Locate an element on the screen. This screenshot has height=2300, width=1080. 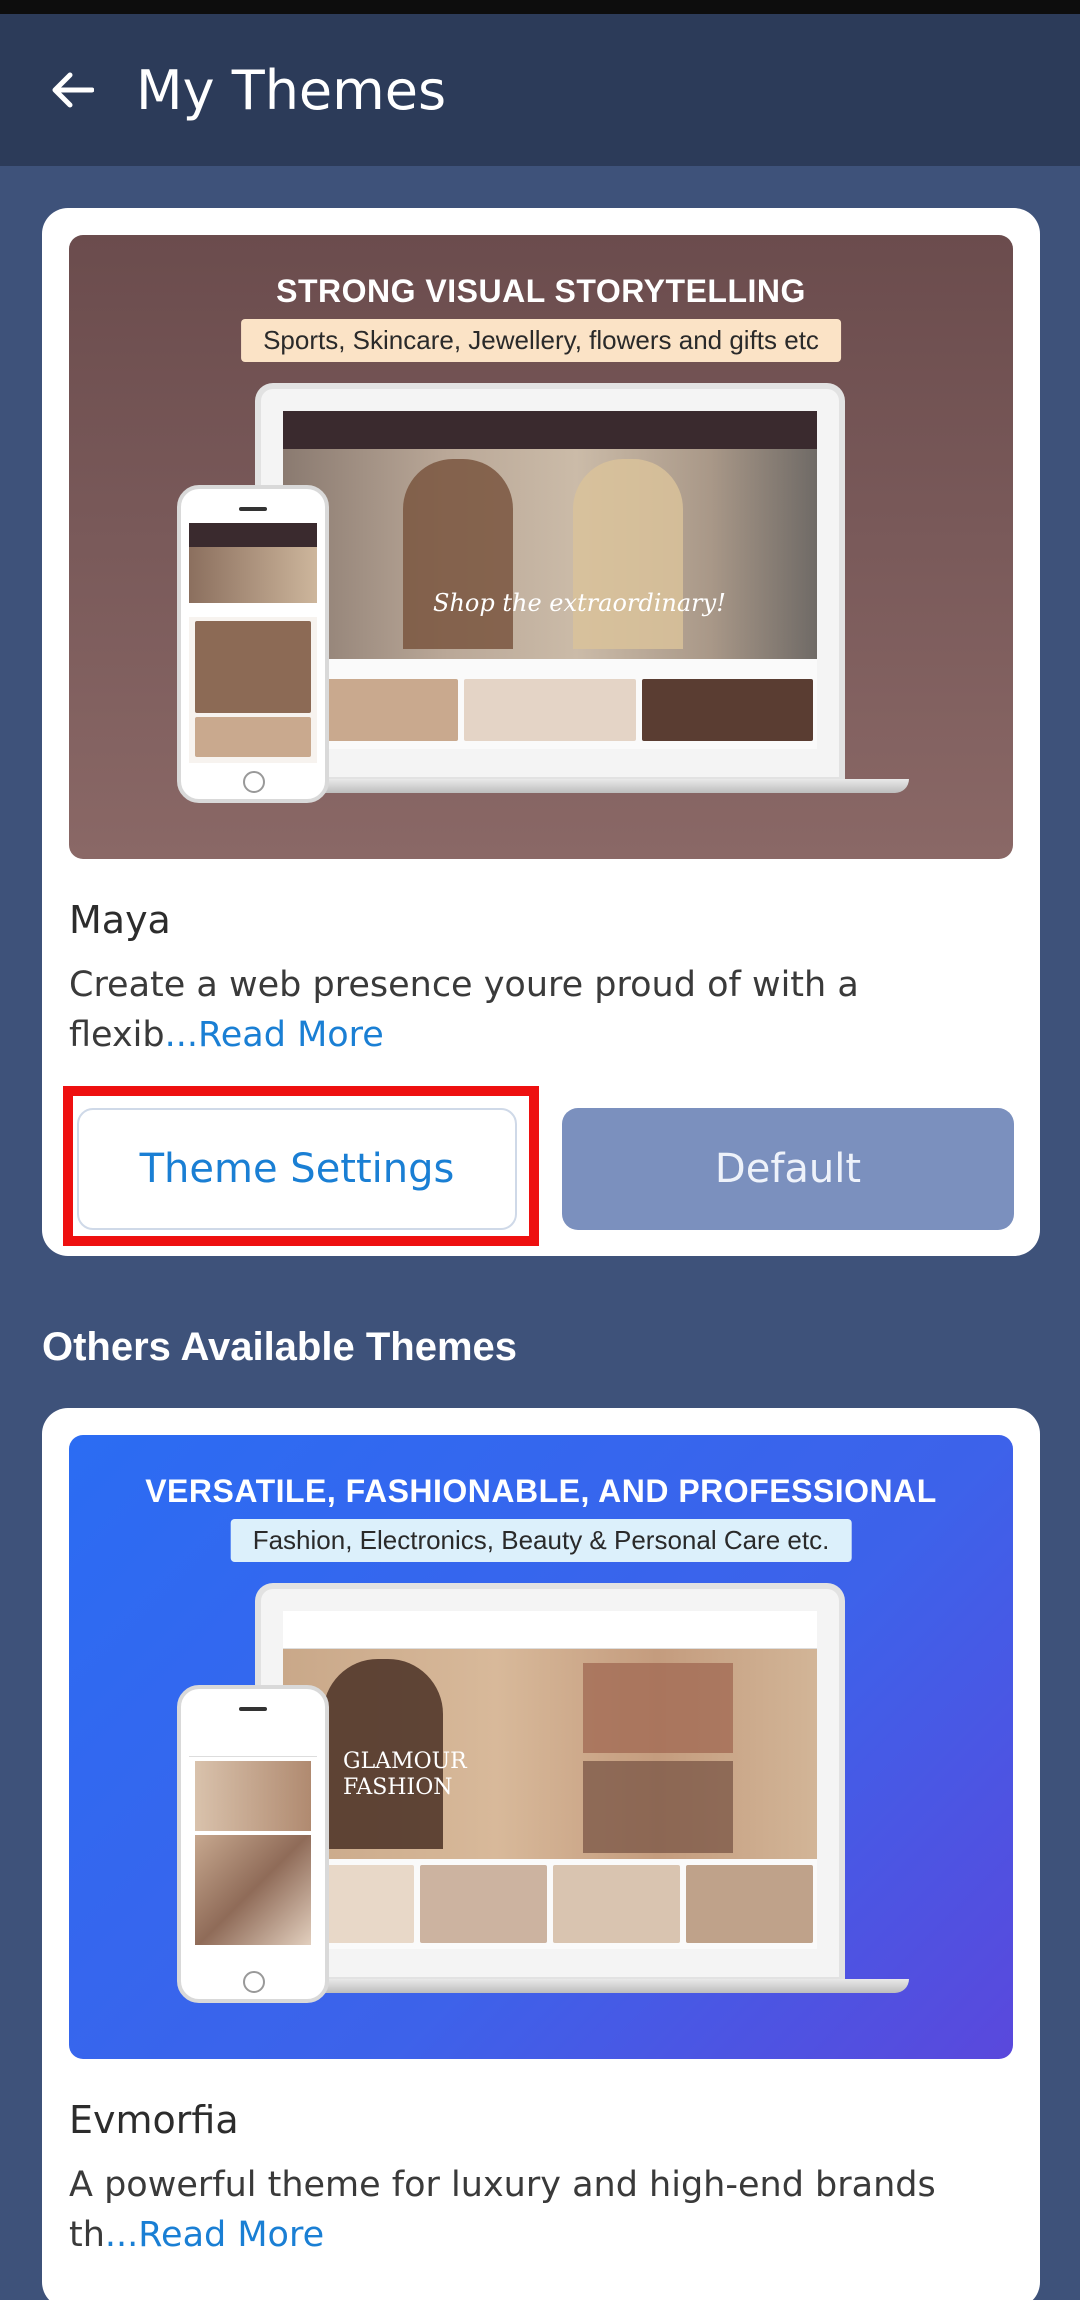
default-button: Default is located at coordinates (788, 1169).